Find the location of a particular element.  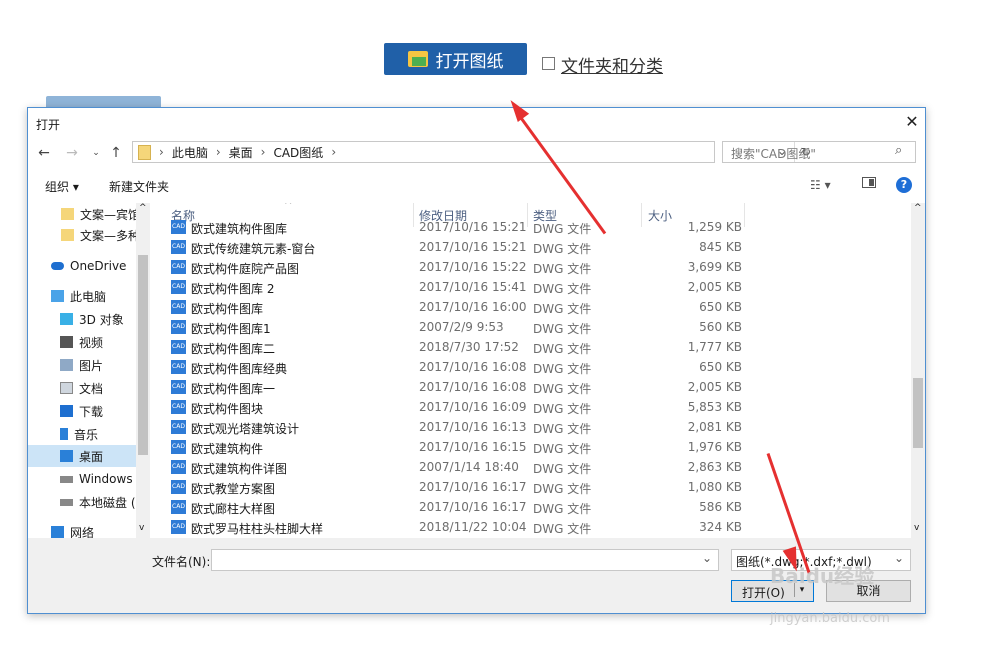

breadcrumb-item: 此电脑 is located at coordinates (190, 152).